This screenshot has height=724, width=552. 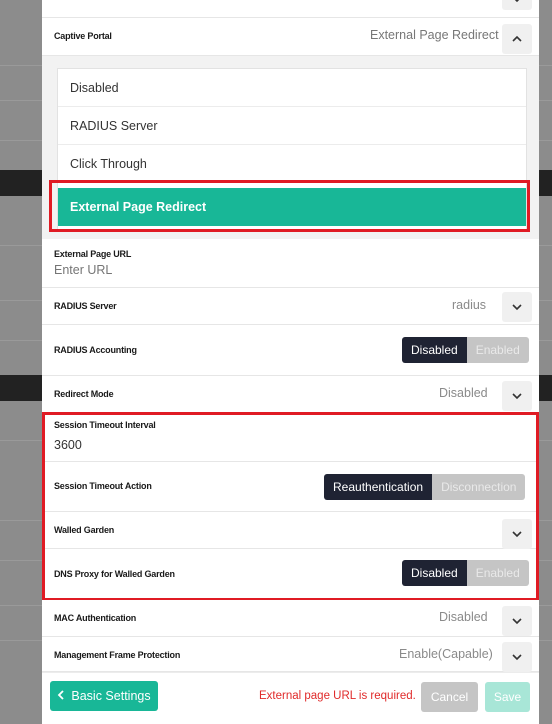 What do you see at coordinates (83, 36) in the screenshot?
I see `captive-portal-label: Captive Portal` at bounding box center [83, 36].